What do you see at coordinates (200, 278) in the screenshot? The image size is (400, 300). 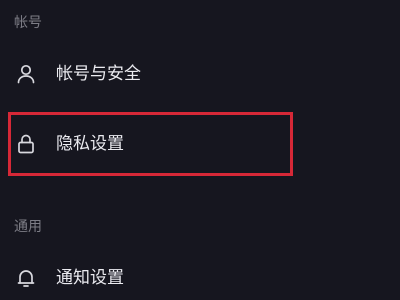 I see `settings-item-notifications: 通知设置` at bounding box center [200, 278].